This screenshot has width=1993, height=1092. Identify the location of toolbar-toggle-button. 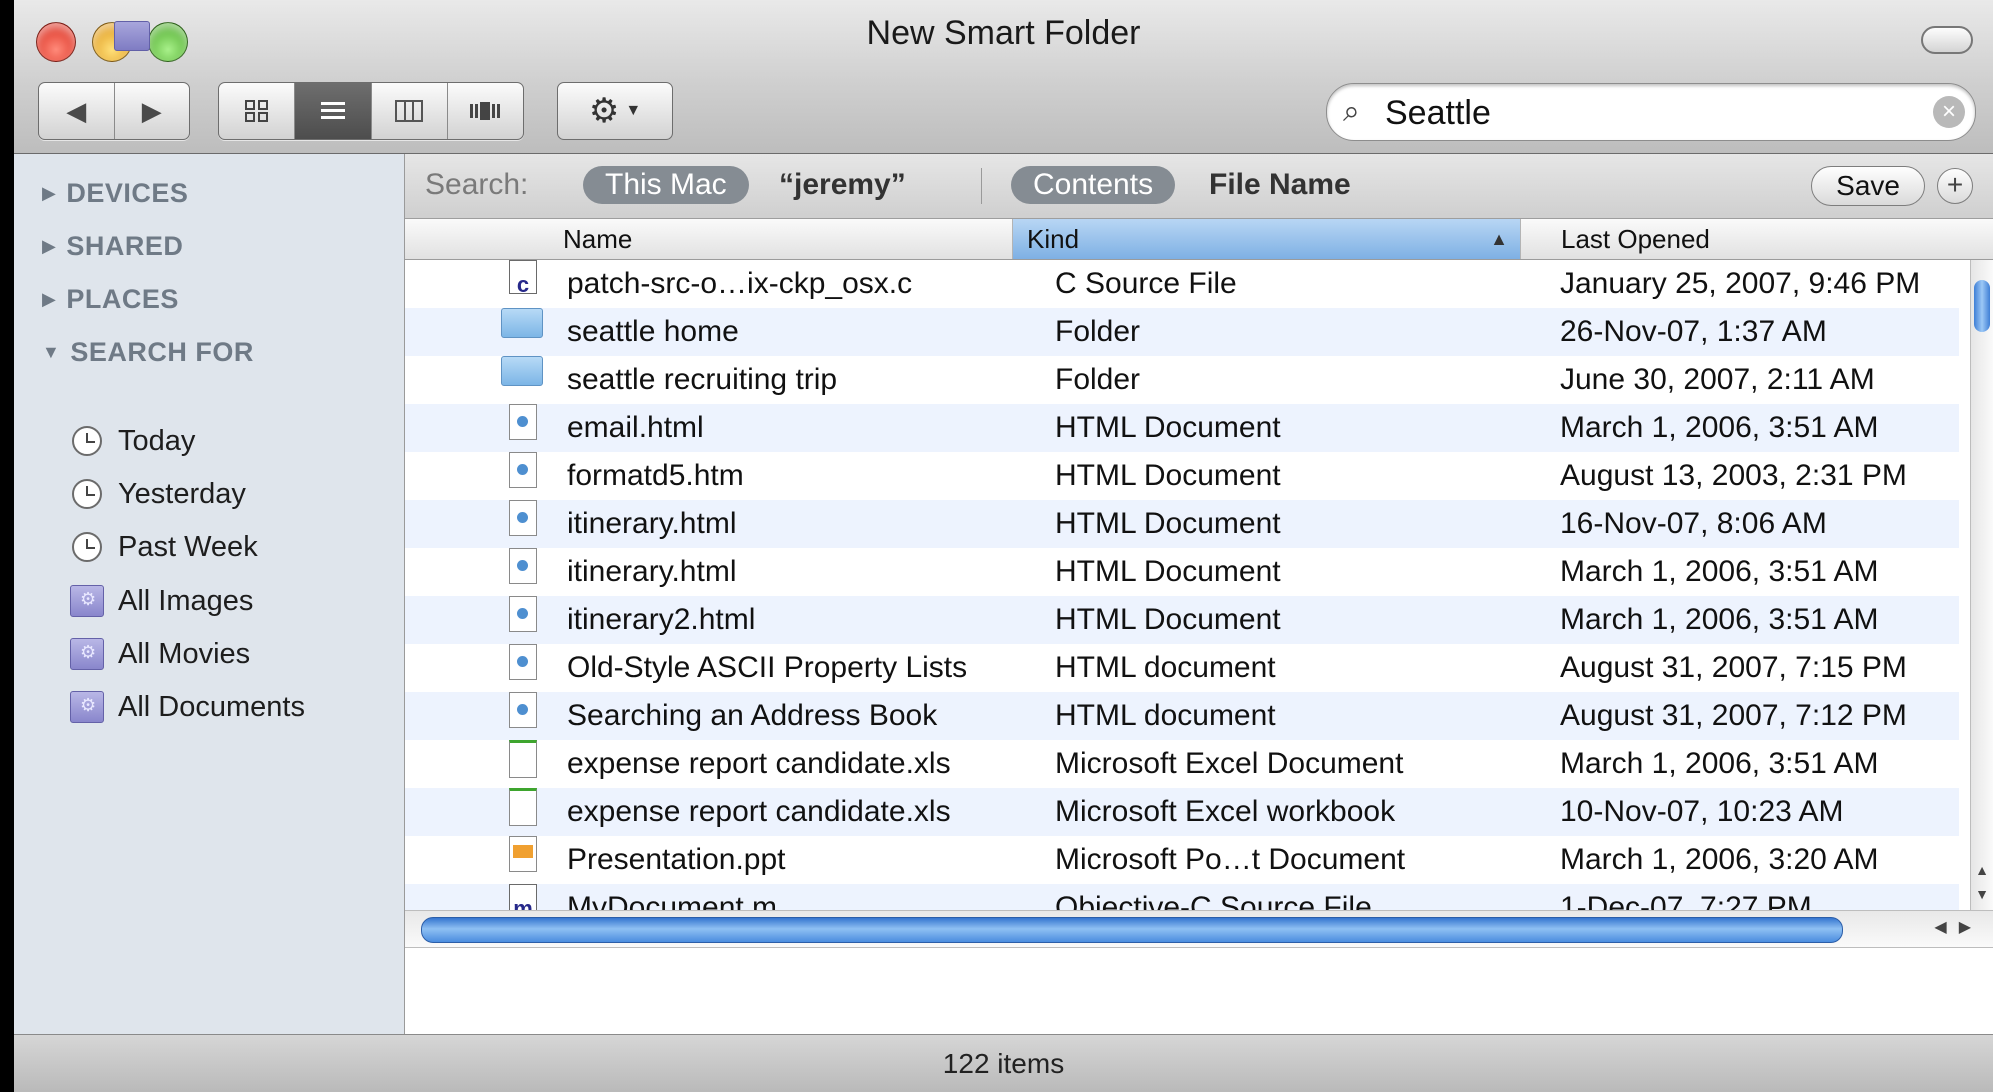
(1947, 40).